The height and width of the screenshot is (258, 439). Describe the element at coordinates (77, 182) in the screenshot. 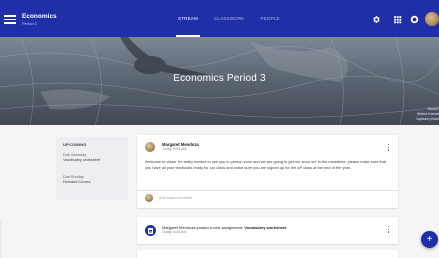

I see `upcoming-item-name: Demand Curves` at that location.